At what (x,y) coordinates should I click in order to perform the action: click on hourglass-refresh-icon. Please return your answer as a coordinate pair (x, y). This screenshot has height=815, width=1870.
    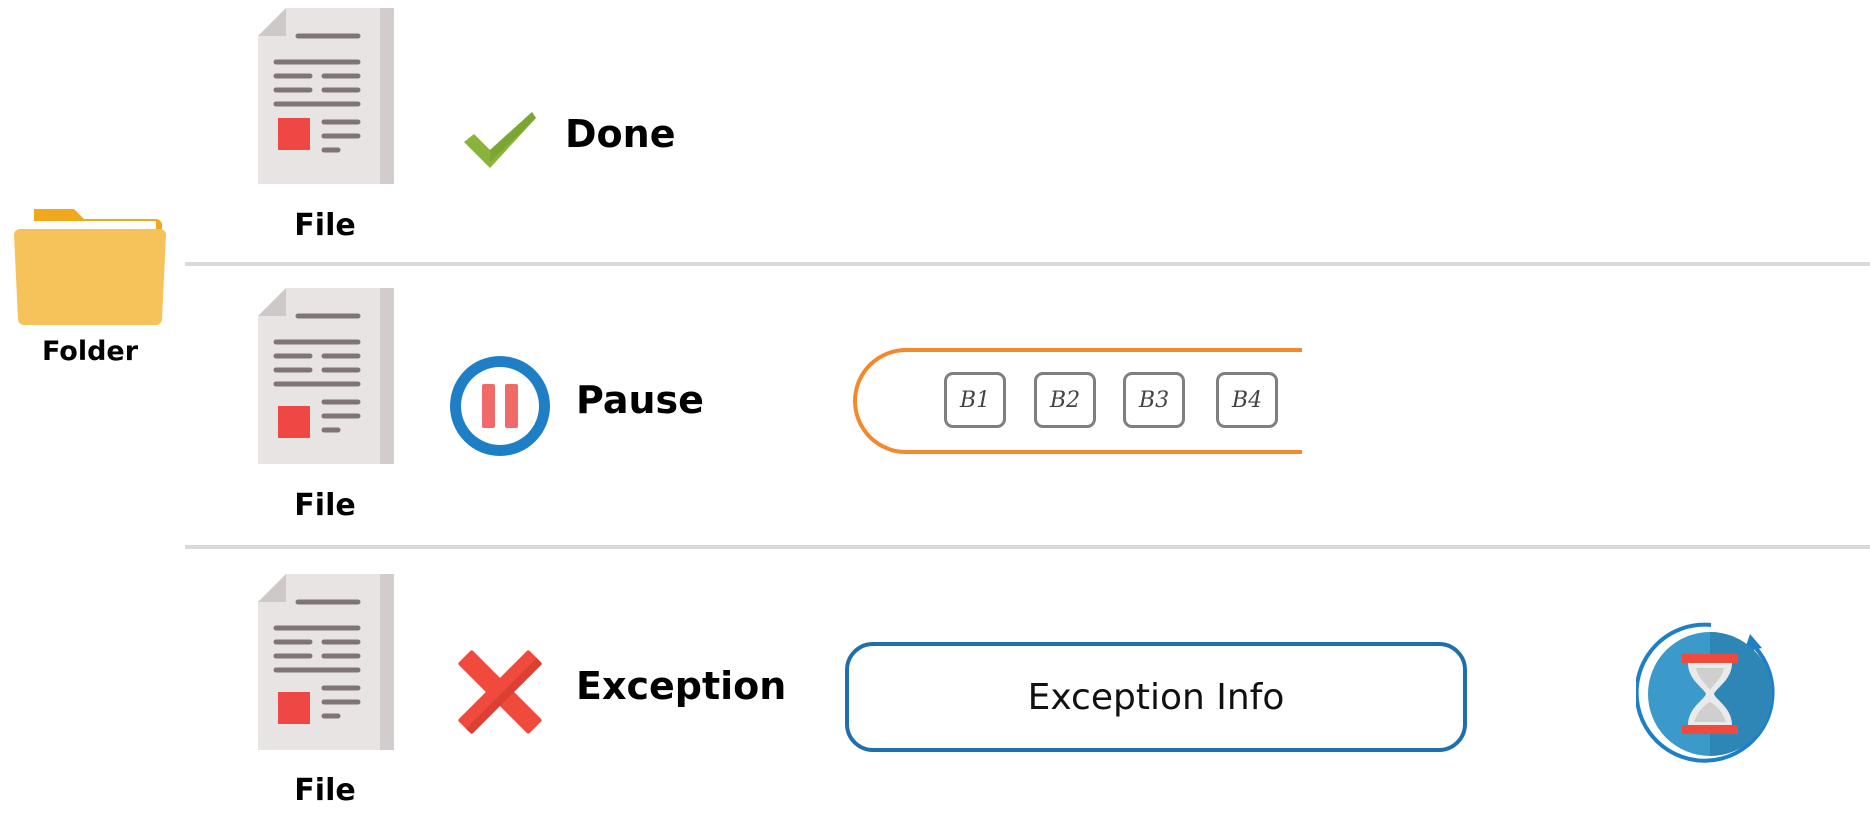
    Looking at the image, I should click on (1705, 692).